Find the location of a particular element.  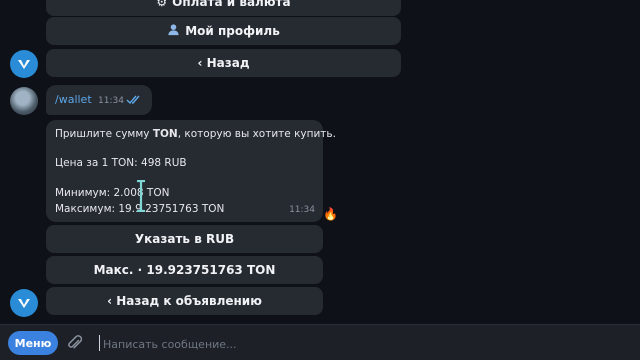

back-button: ‹ Назад is located at coordinates (223, 63).